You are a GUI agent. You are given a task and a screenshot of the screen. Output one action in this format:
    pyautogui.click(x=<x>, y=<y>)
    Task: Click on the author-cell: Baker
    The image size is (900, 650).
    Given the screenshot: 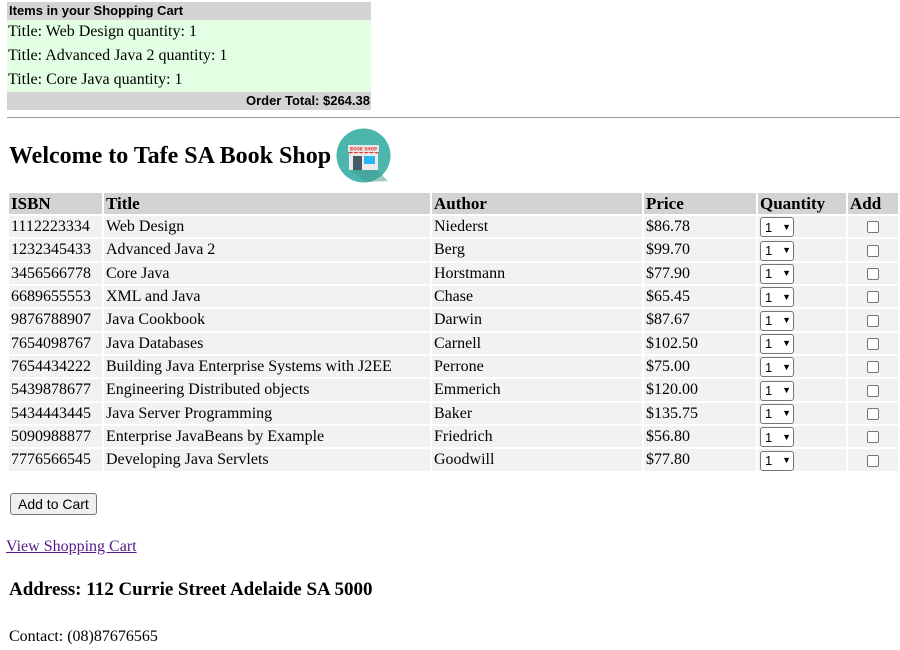 What is the action you would take?
    pyautogui.click(x=537, y=413)
    